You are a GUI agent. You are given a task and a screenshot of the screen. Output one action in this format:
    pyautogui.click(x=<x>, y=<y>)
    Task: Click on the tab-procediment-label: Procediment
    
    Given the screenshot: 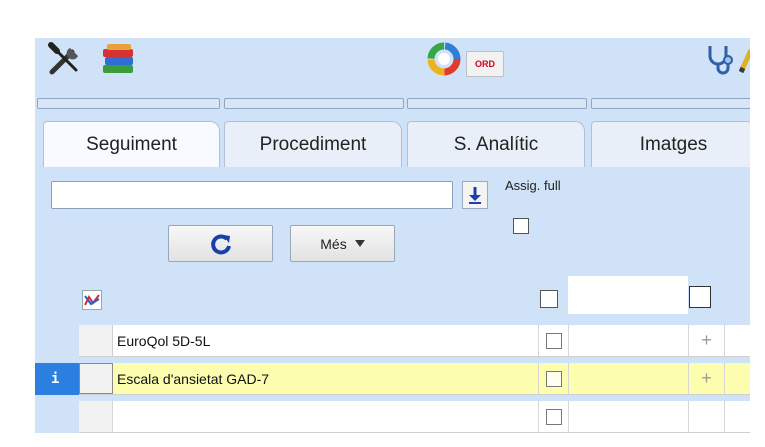 What is the action you would take?
    pyautogui.click(x=313, y=144)
    